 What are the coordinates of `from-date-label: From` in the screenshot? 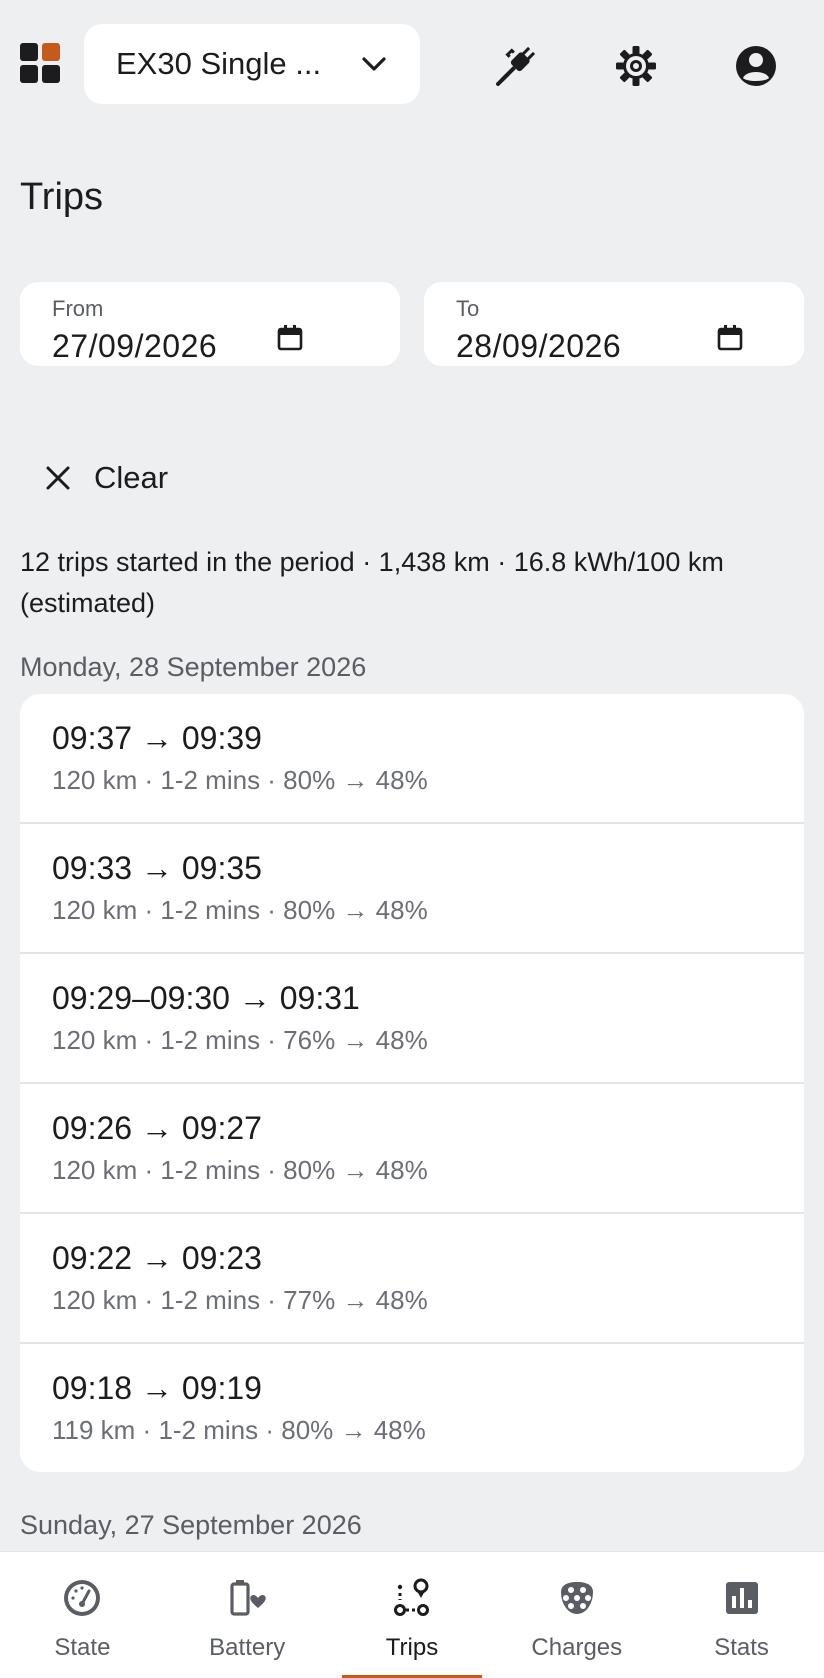 It's located at (78, 308).